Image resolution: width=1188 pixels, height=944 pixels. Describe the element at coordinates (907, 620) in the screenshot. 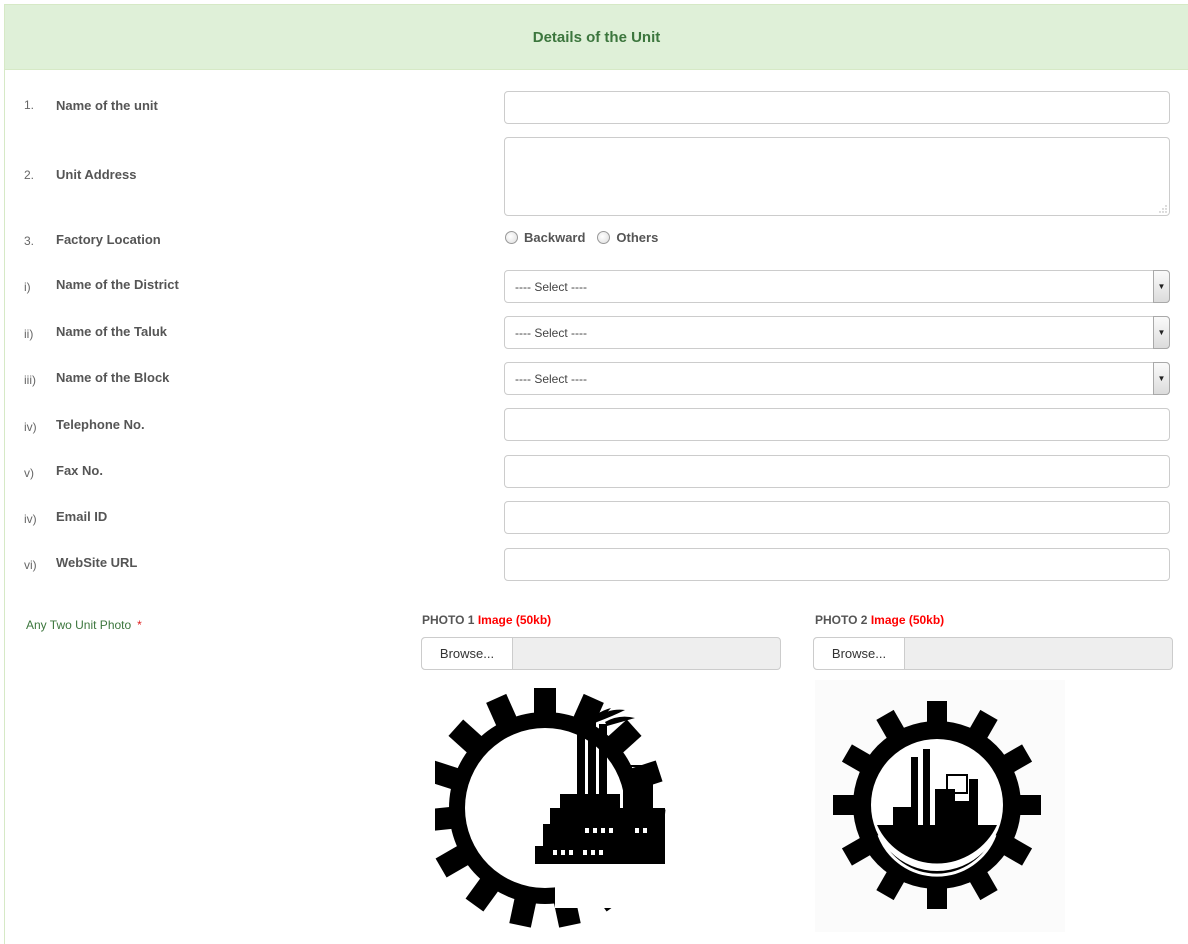

I see `photo2-hint: Image (50kb)` at that location.